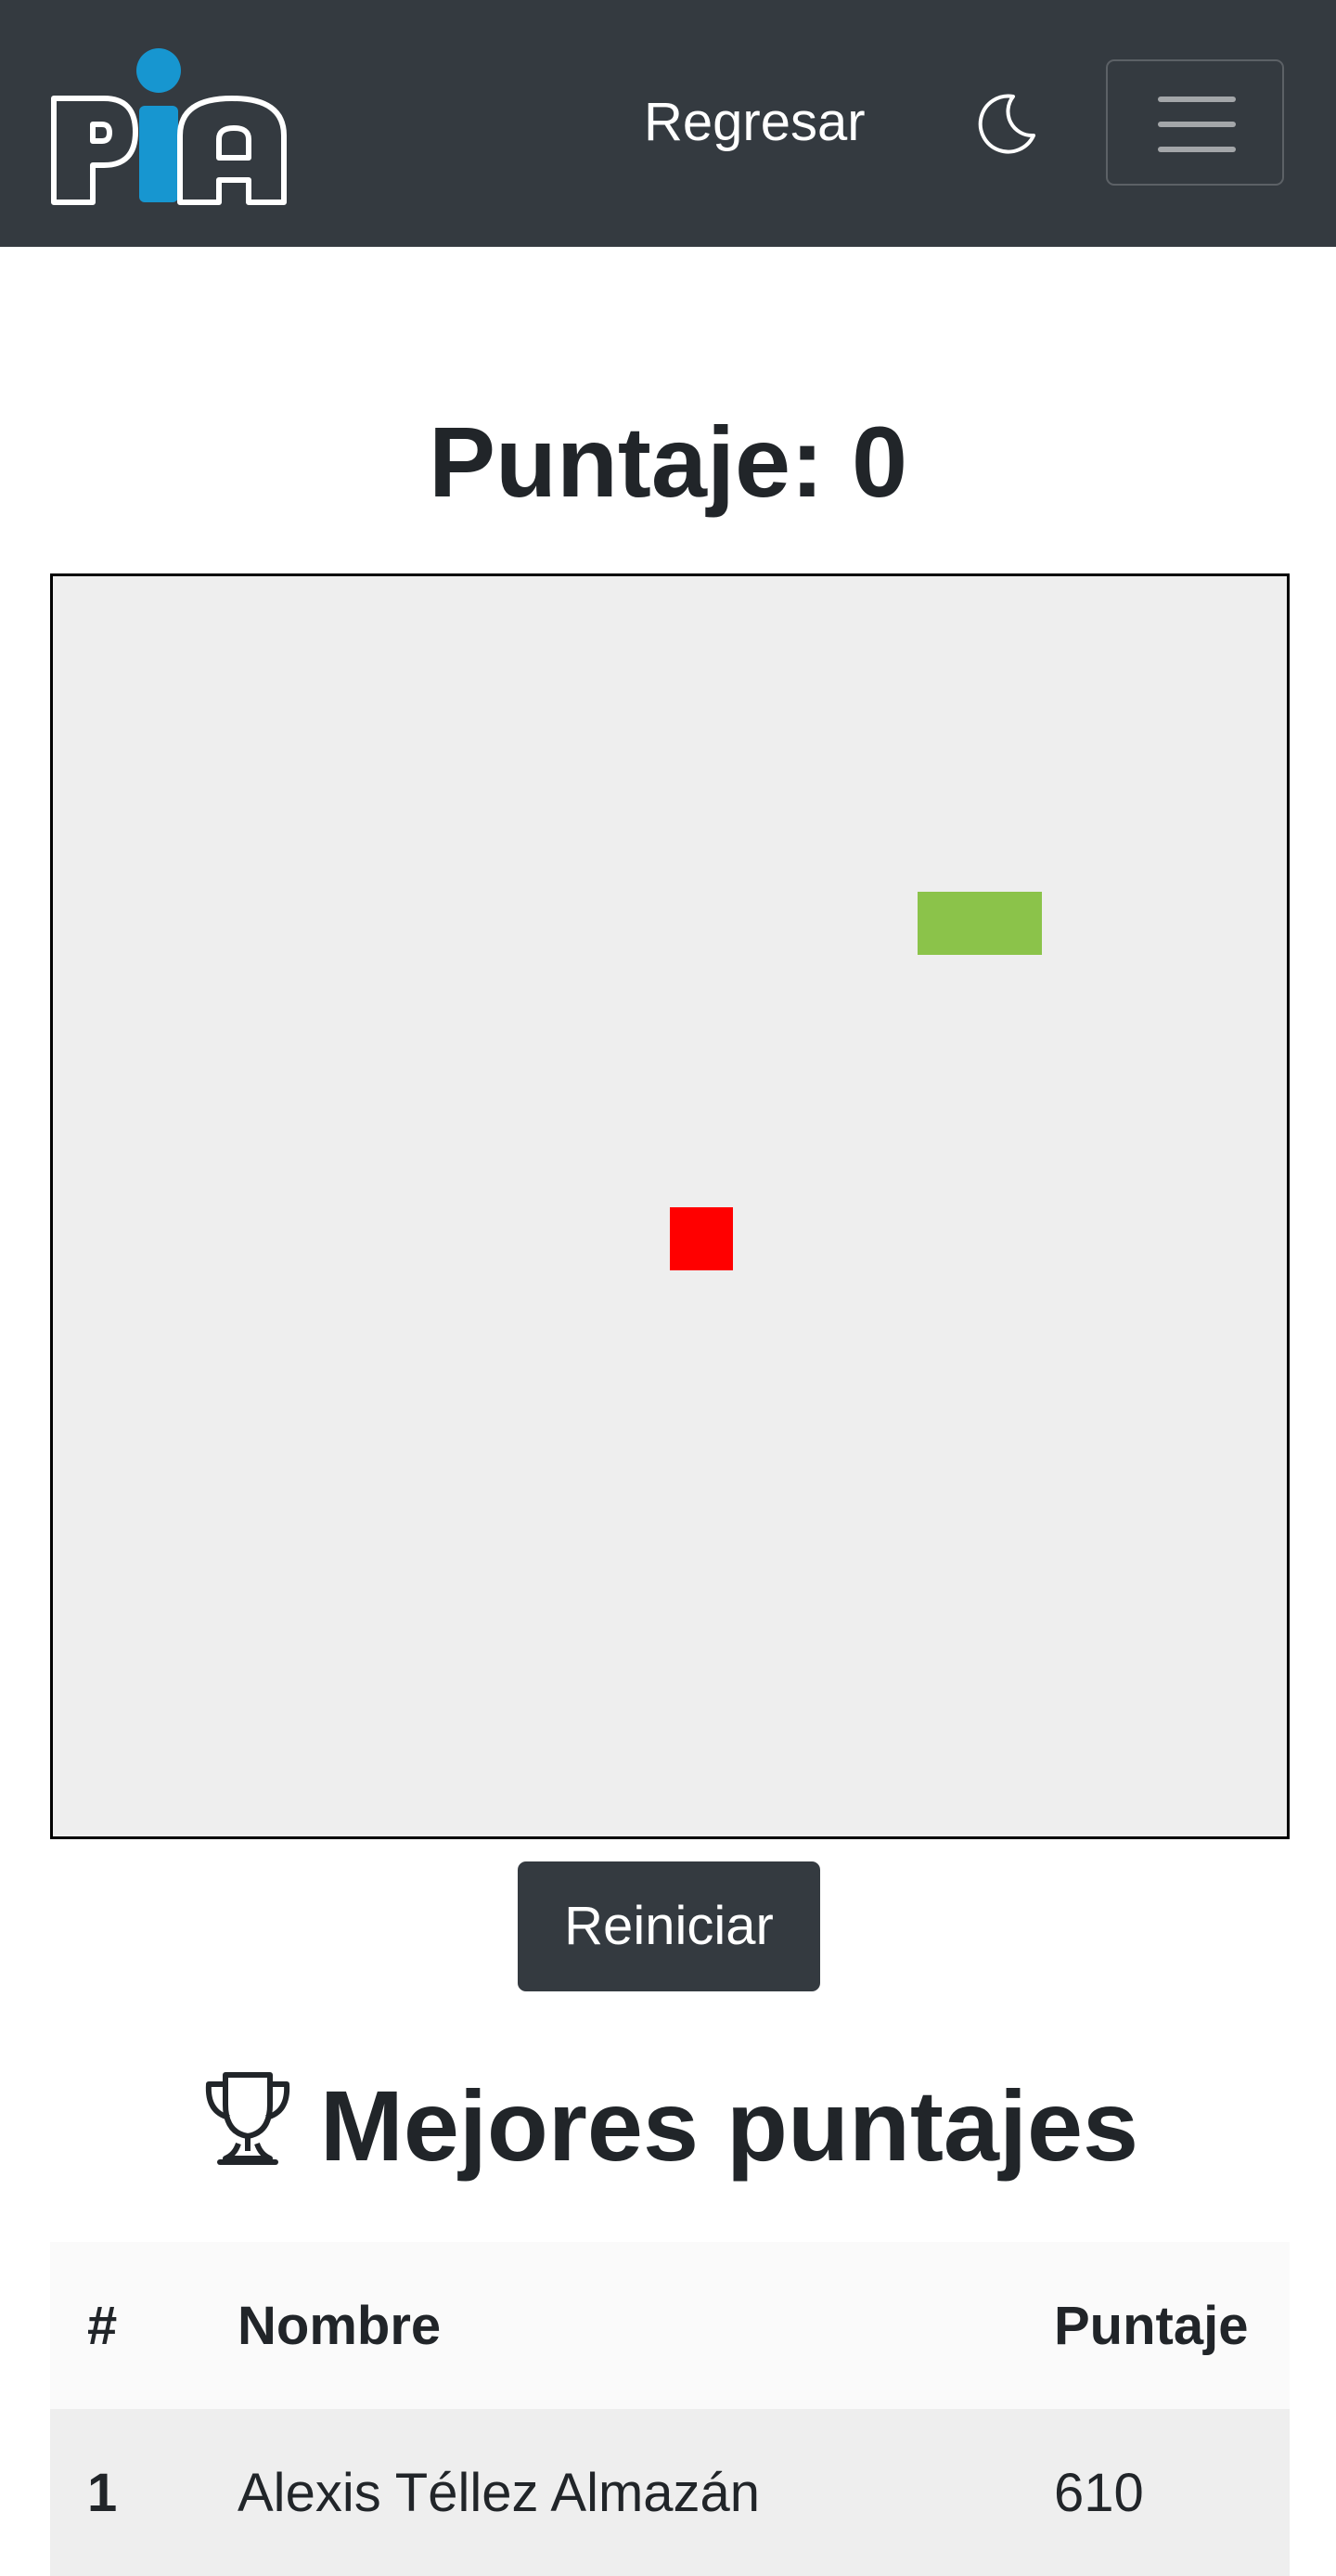 This screenshot has width=1336, height=2576. Describe the element at coordinates (340, 2326) in the screenshot. I see `column-header-name: Nombre` at that location.